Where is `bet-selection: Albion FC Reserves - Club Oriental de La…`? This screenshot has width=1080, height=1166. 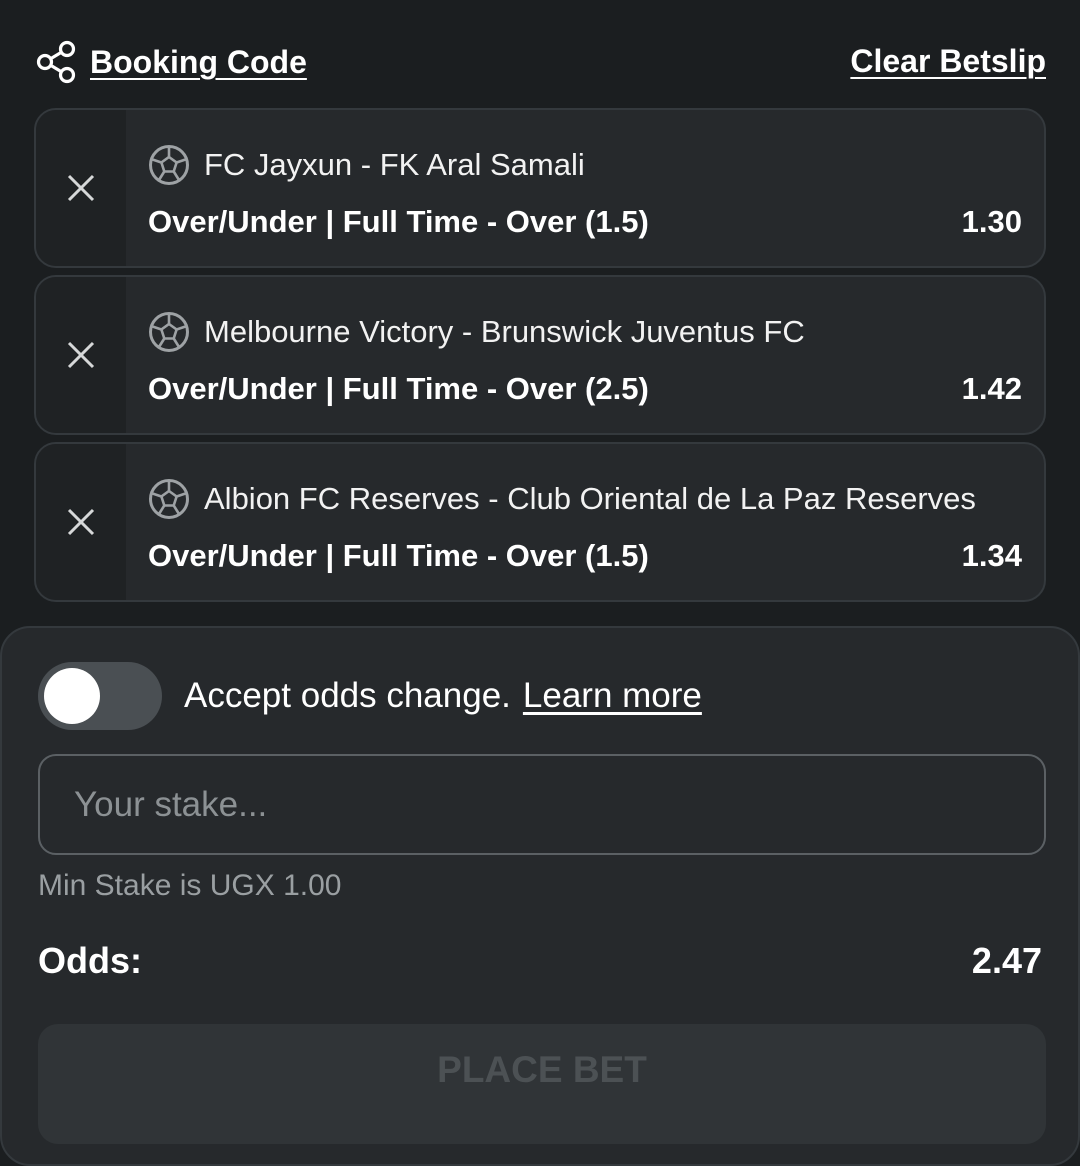
bet-selection: Albion FC Reserves - Club Oriental de La… is located at coordinates (540, 522).